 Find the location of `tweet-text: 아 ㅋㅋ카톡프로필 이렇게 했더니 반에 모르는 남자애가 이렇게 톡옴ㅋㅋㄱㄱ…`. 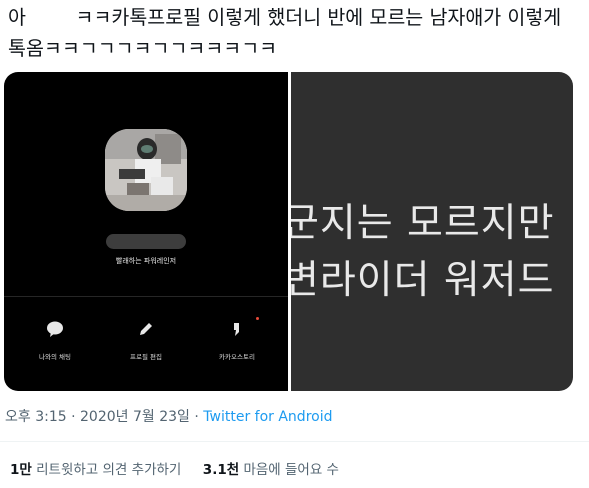

tweet-text: 아 ㅋㅋ카톡프로필 이렇게 했더니 반에 모르는 남자애가 이렇게 톡옴ㅋㅋㄱㄱ… is located at coordinates (288, 33).